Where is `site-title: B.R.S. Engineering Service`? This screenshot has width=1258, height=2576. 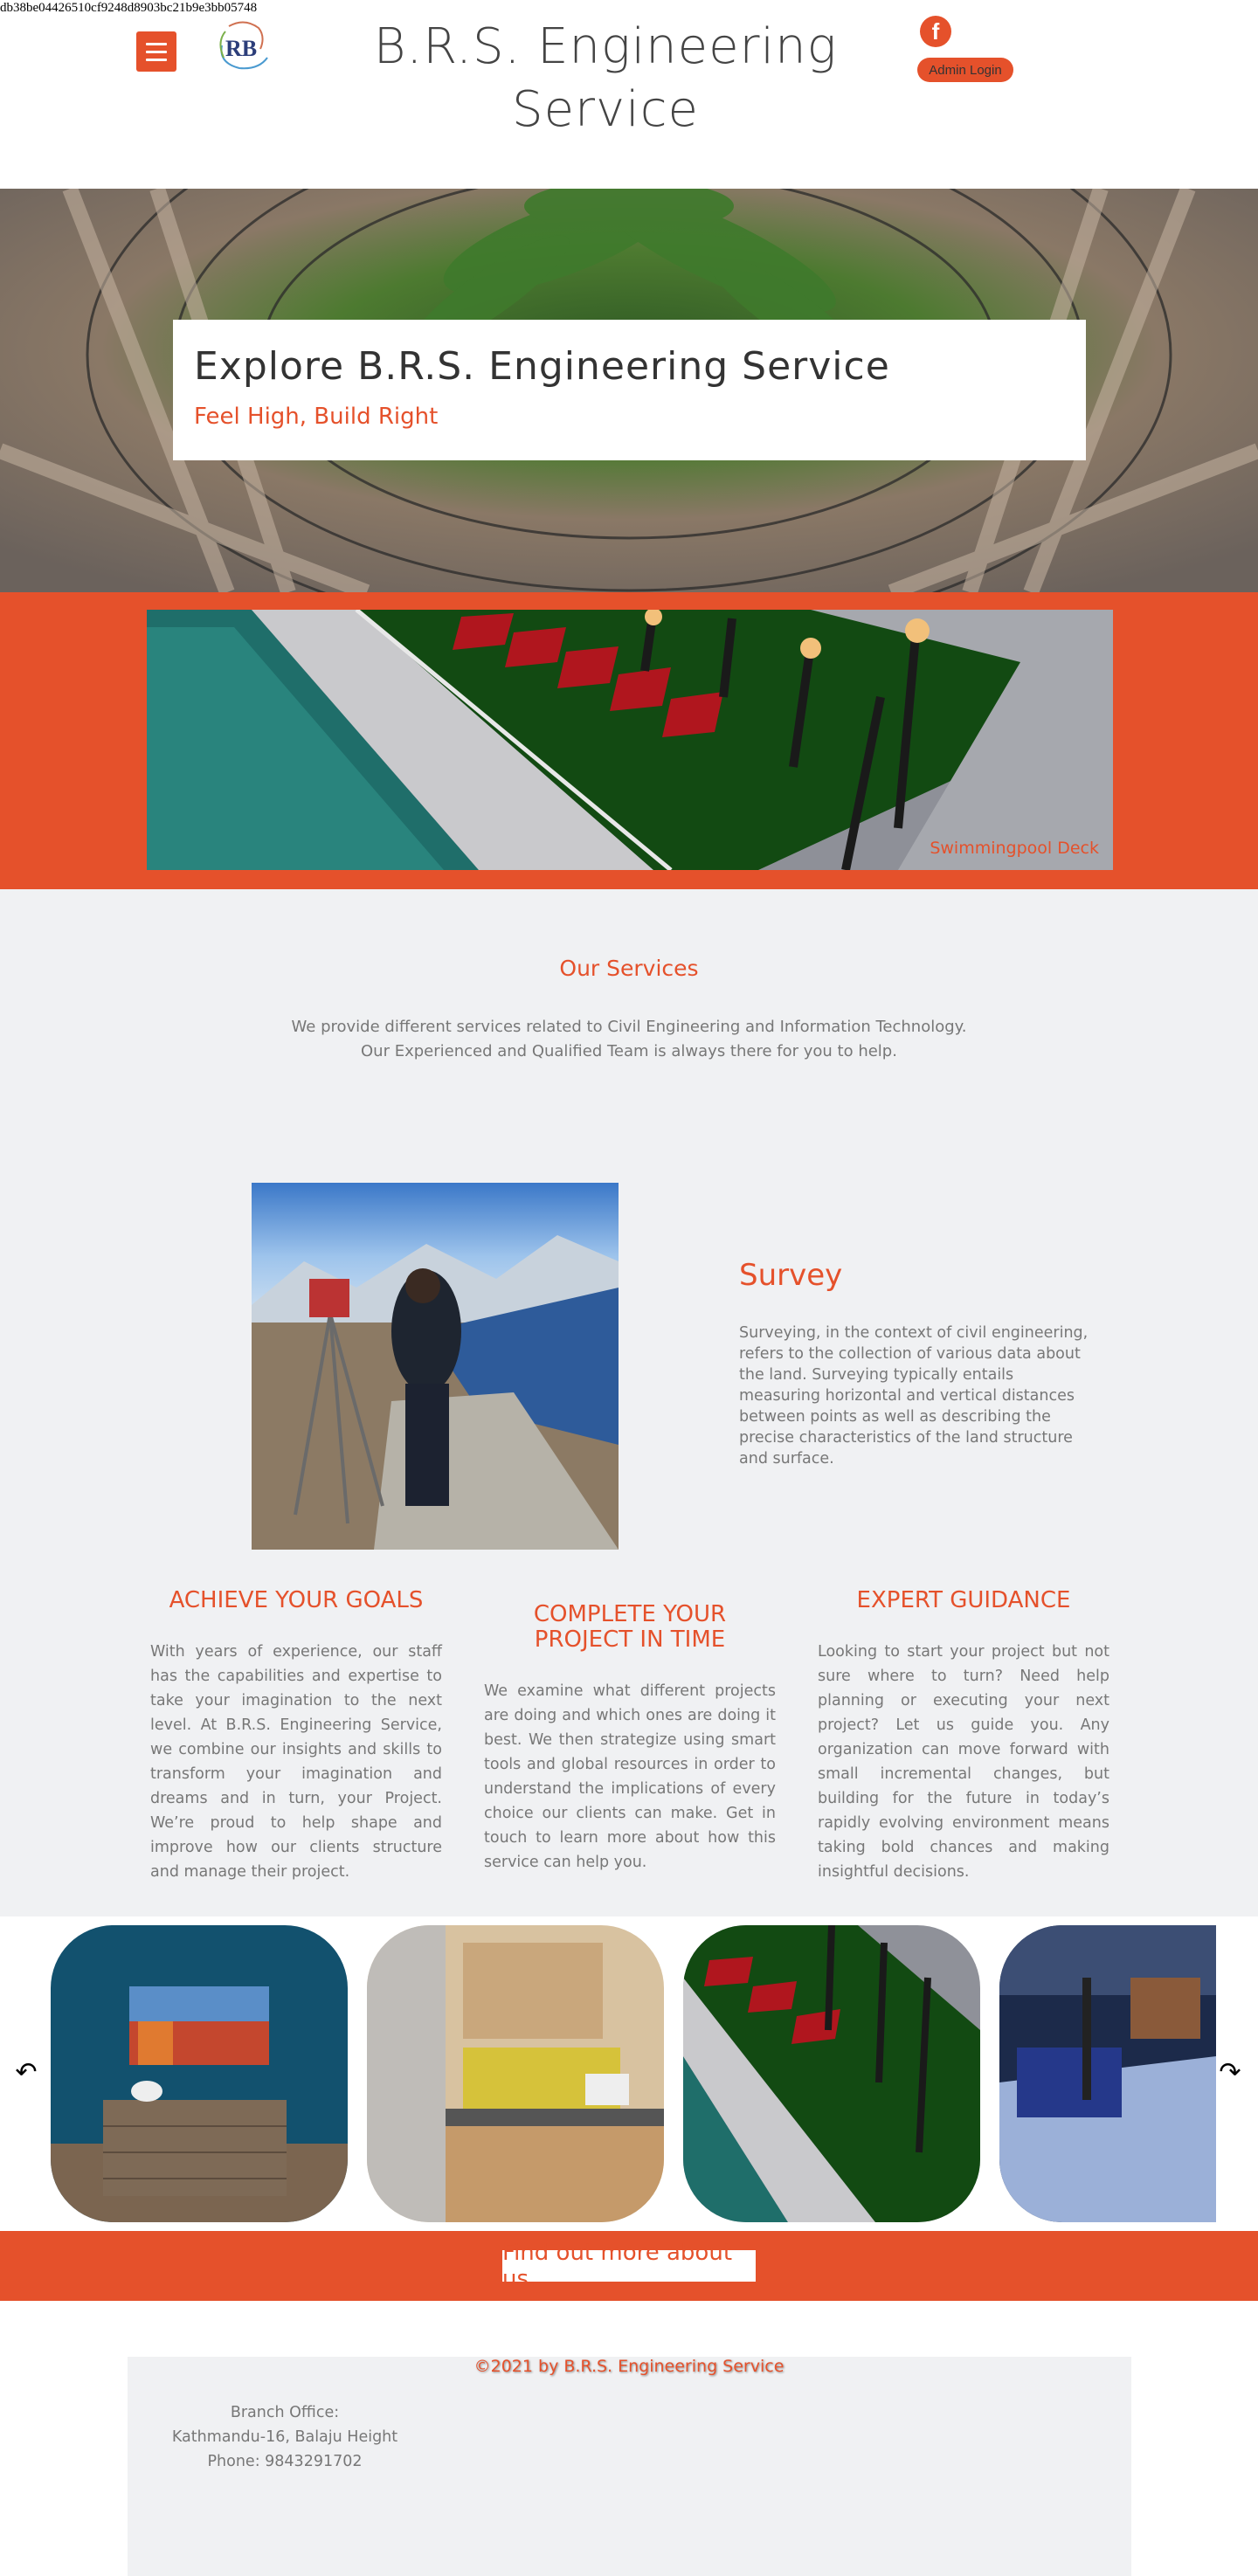
site-title: B.R.S. Engineering Service is located at coordinates (605, 79).